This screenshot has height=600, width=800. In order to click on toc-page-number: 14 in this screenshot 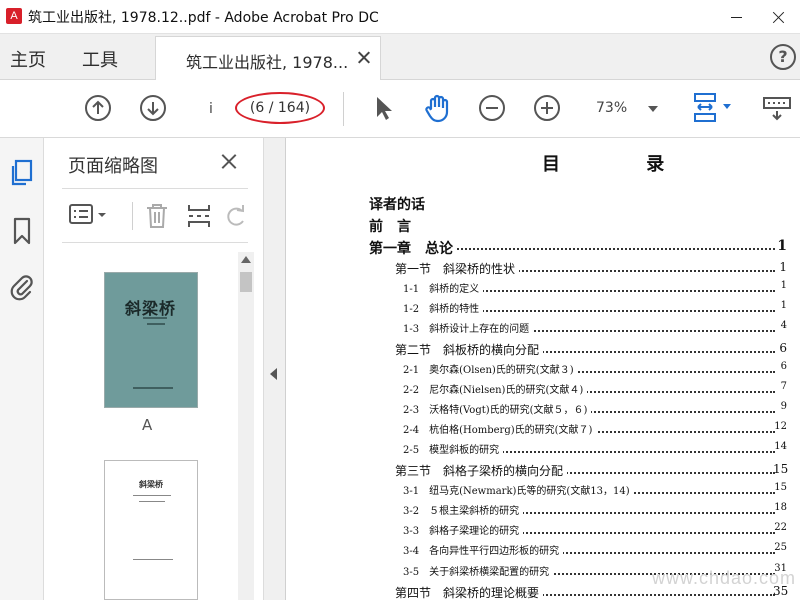, I will do `click(780, 446)`.